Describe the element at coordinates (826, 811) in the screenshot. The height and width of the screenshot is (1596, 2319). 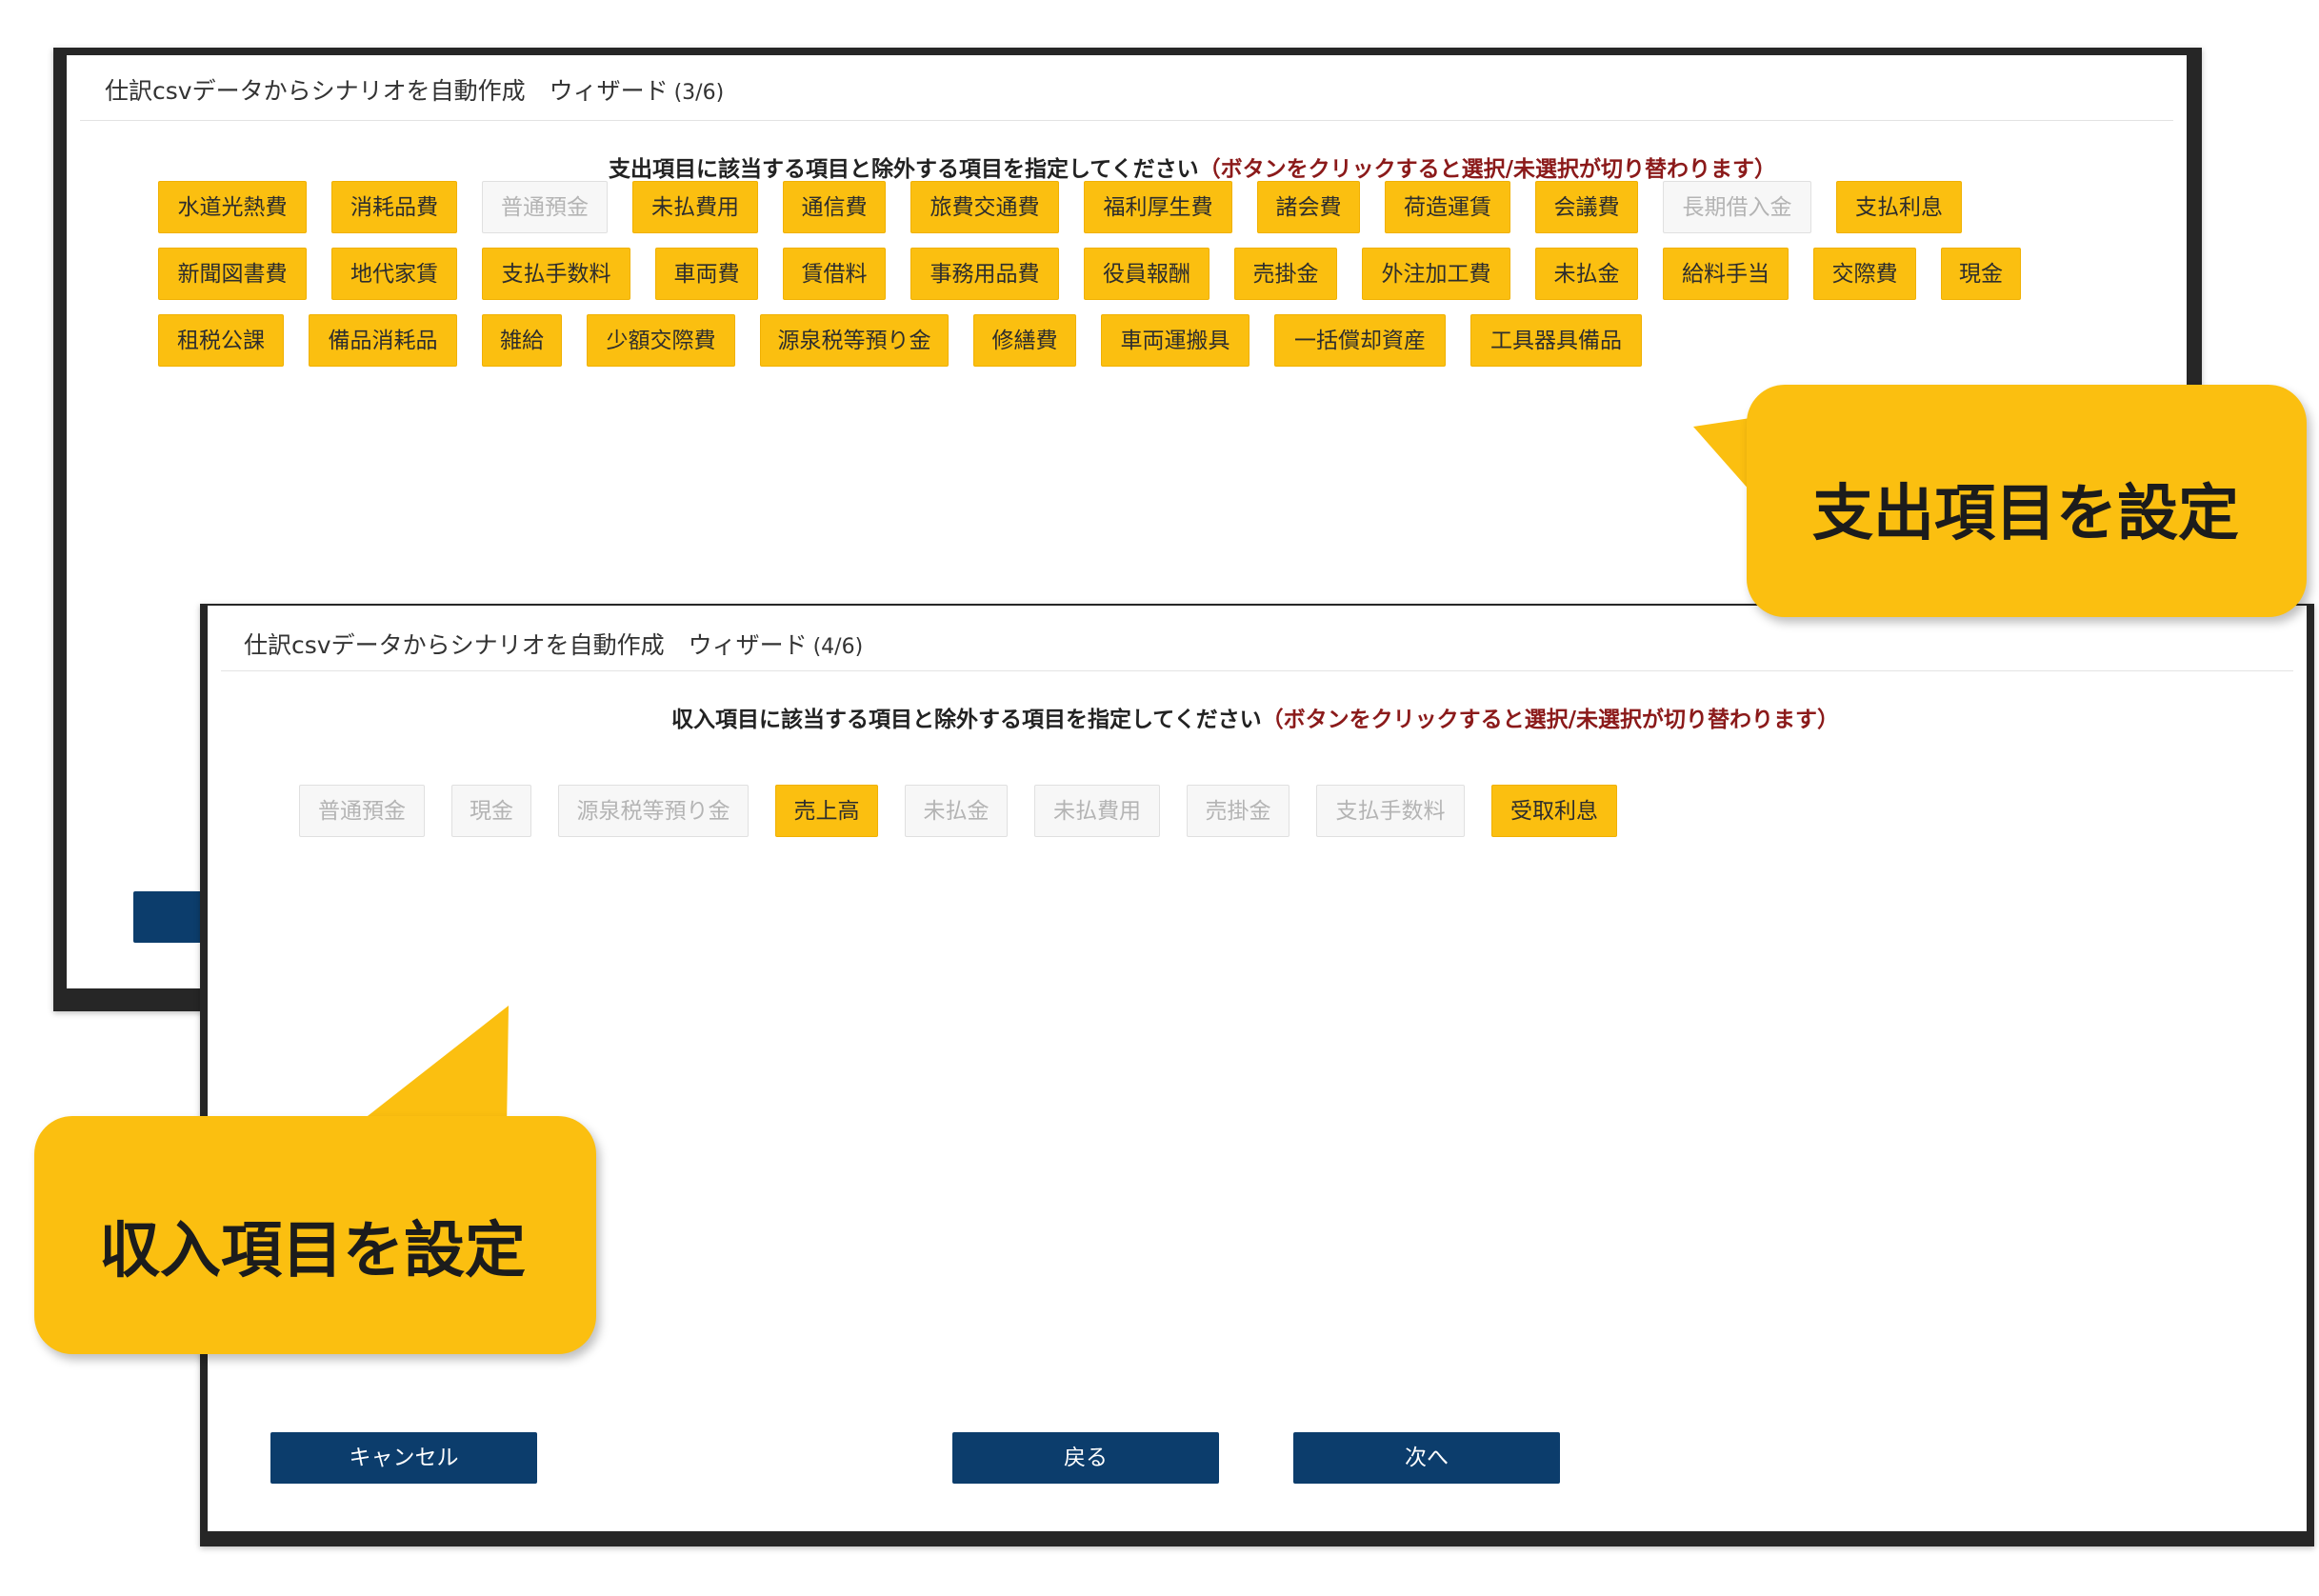
I see `tag-button: 売上高` at that location.